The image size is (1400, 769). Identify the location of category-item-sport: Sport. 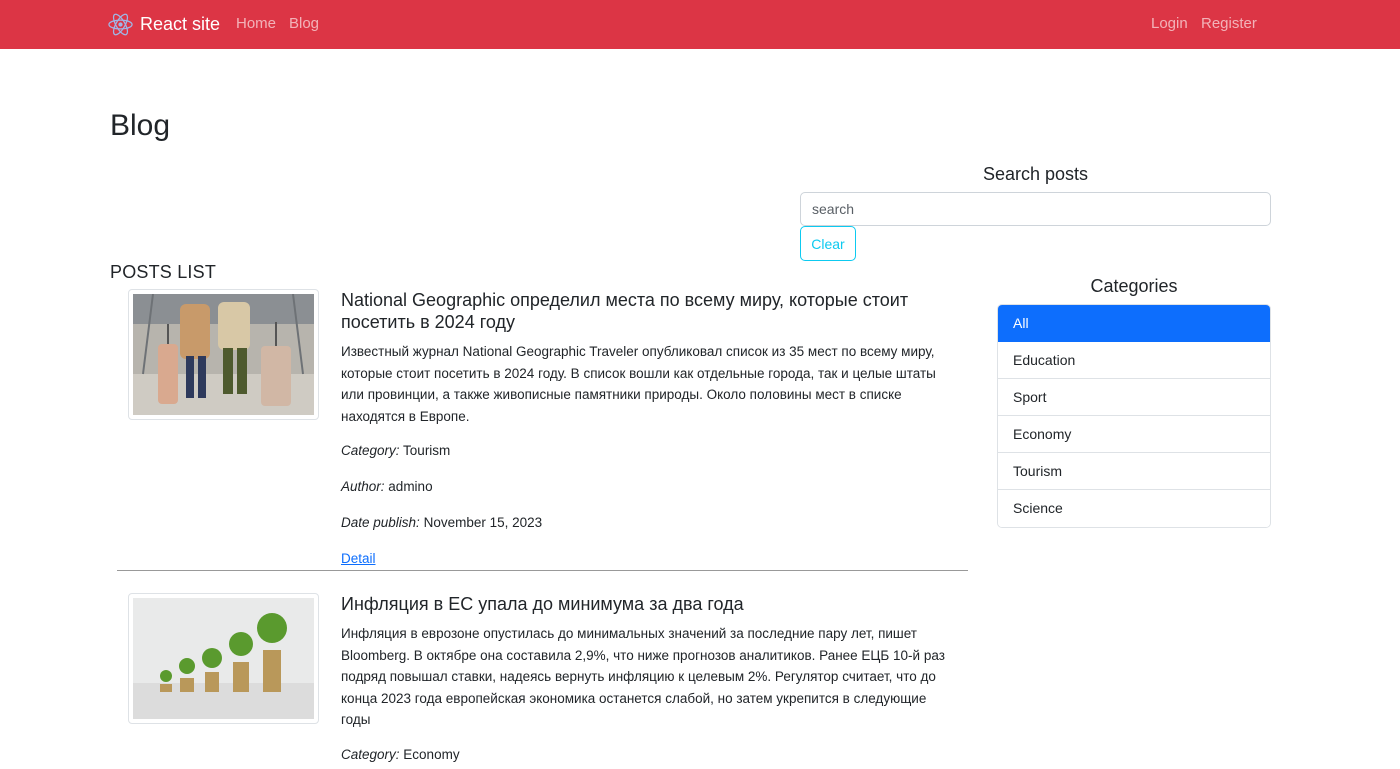
(1134, 397).